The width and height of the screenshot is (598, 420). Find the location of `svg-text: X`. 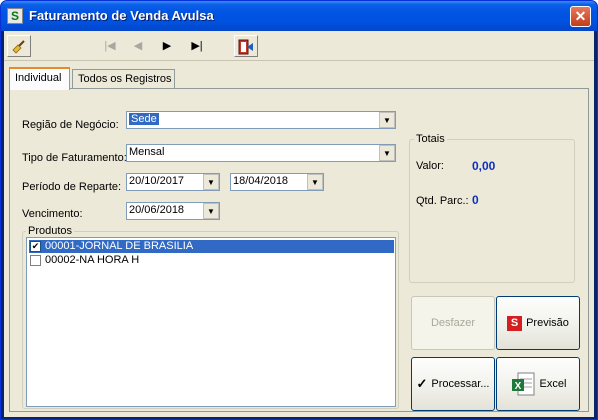

svg-text: X is located at coordinates (517, 386).